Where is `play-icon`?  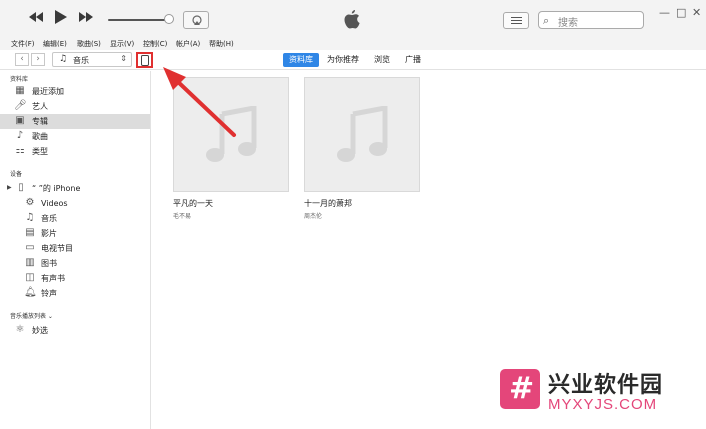 play-icon is located at coordinates (61, 17).